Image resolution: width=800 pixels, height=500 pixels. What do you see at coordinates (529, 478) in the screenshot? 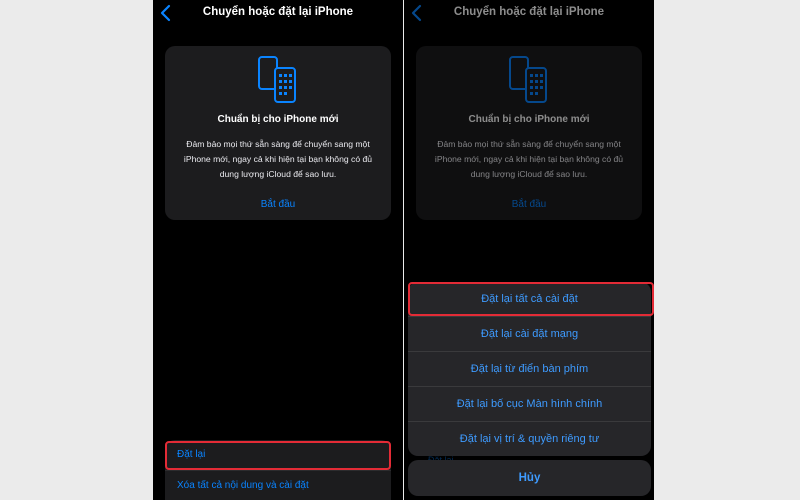
I see `cancel-button: Hủy` at bounding box center [529, 478].